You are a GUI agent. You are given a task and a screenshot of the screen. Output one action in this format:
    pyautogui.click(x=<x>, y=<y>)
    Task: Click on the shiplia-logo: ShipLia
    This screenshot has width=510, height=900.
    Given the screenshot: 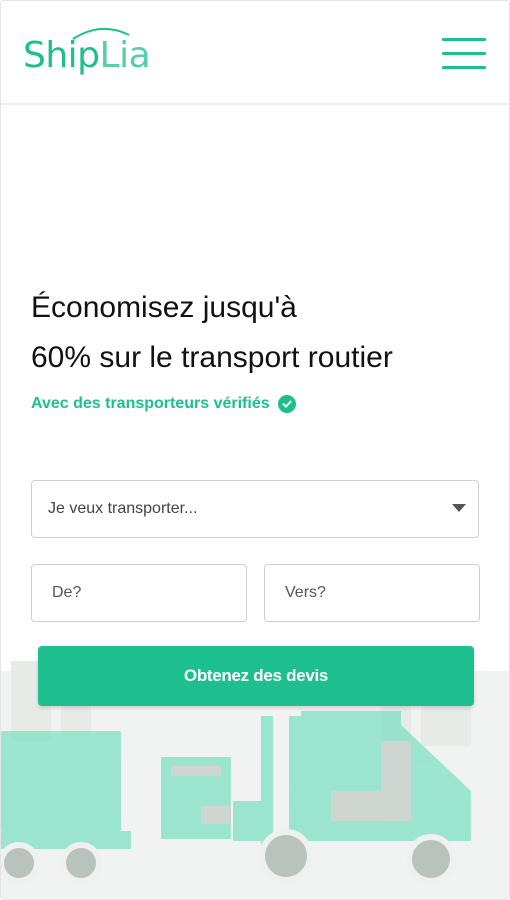 What is the action you would take?
    pyautogui.click(x=87, y=54)
    